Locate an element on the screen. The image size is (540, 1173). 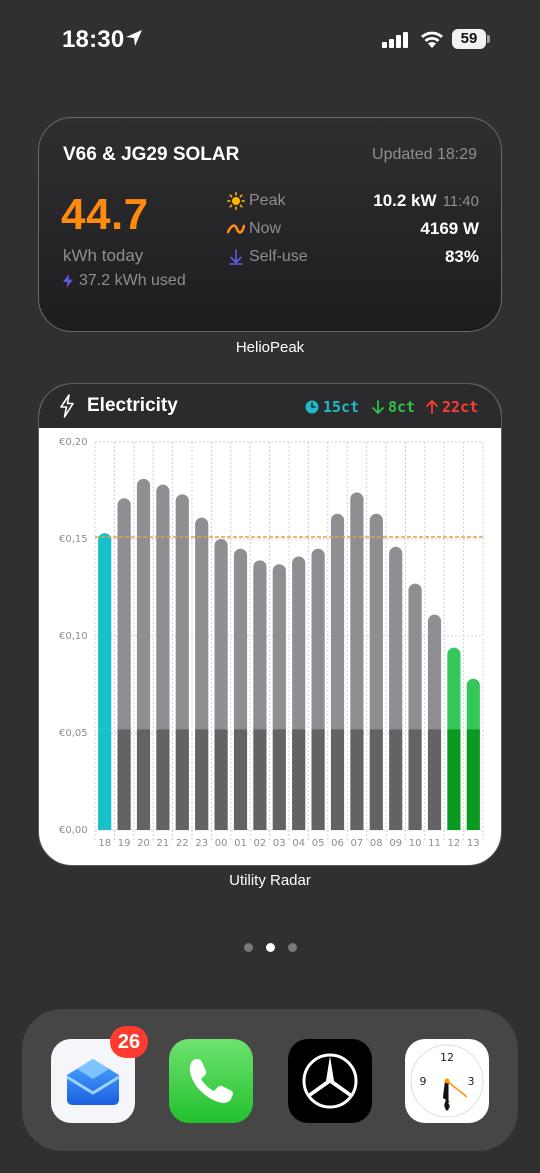
page-dot-active is located at coordinates (270, 947).